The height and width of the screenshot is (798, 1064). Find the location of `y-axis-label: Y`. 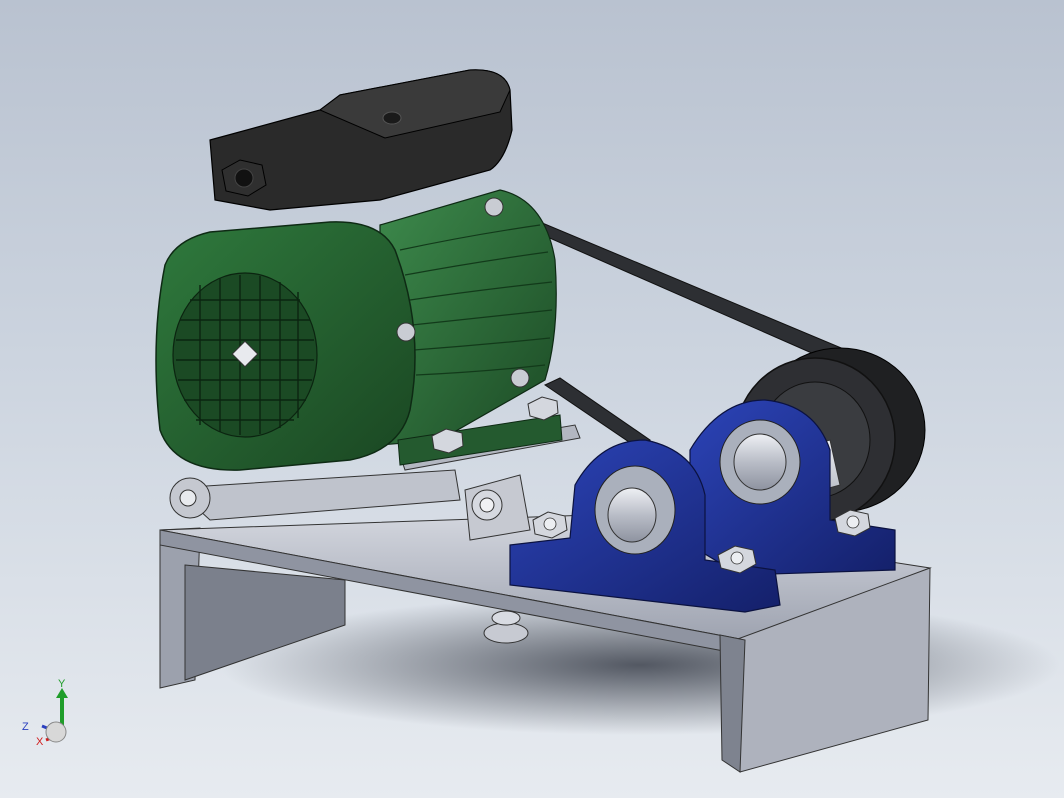

y-axis-label: Y is located at coordinates (62, 684).